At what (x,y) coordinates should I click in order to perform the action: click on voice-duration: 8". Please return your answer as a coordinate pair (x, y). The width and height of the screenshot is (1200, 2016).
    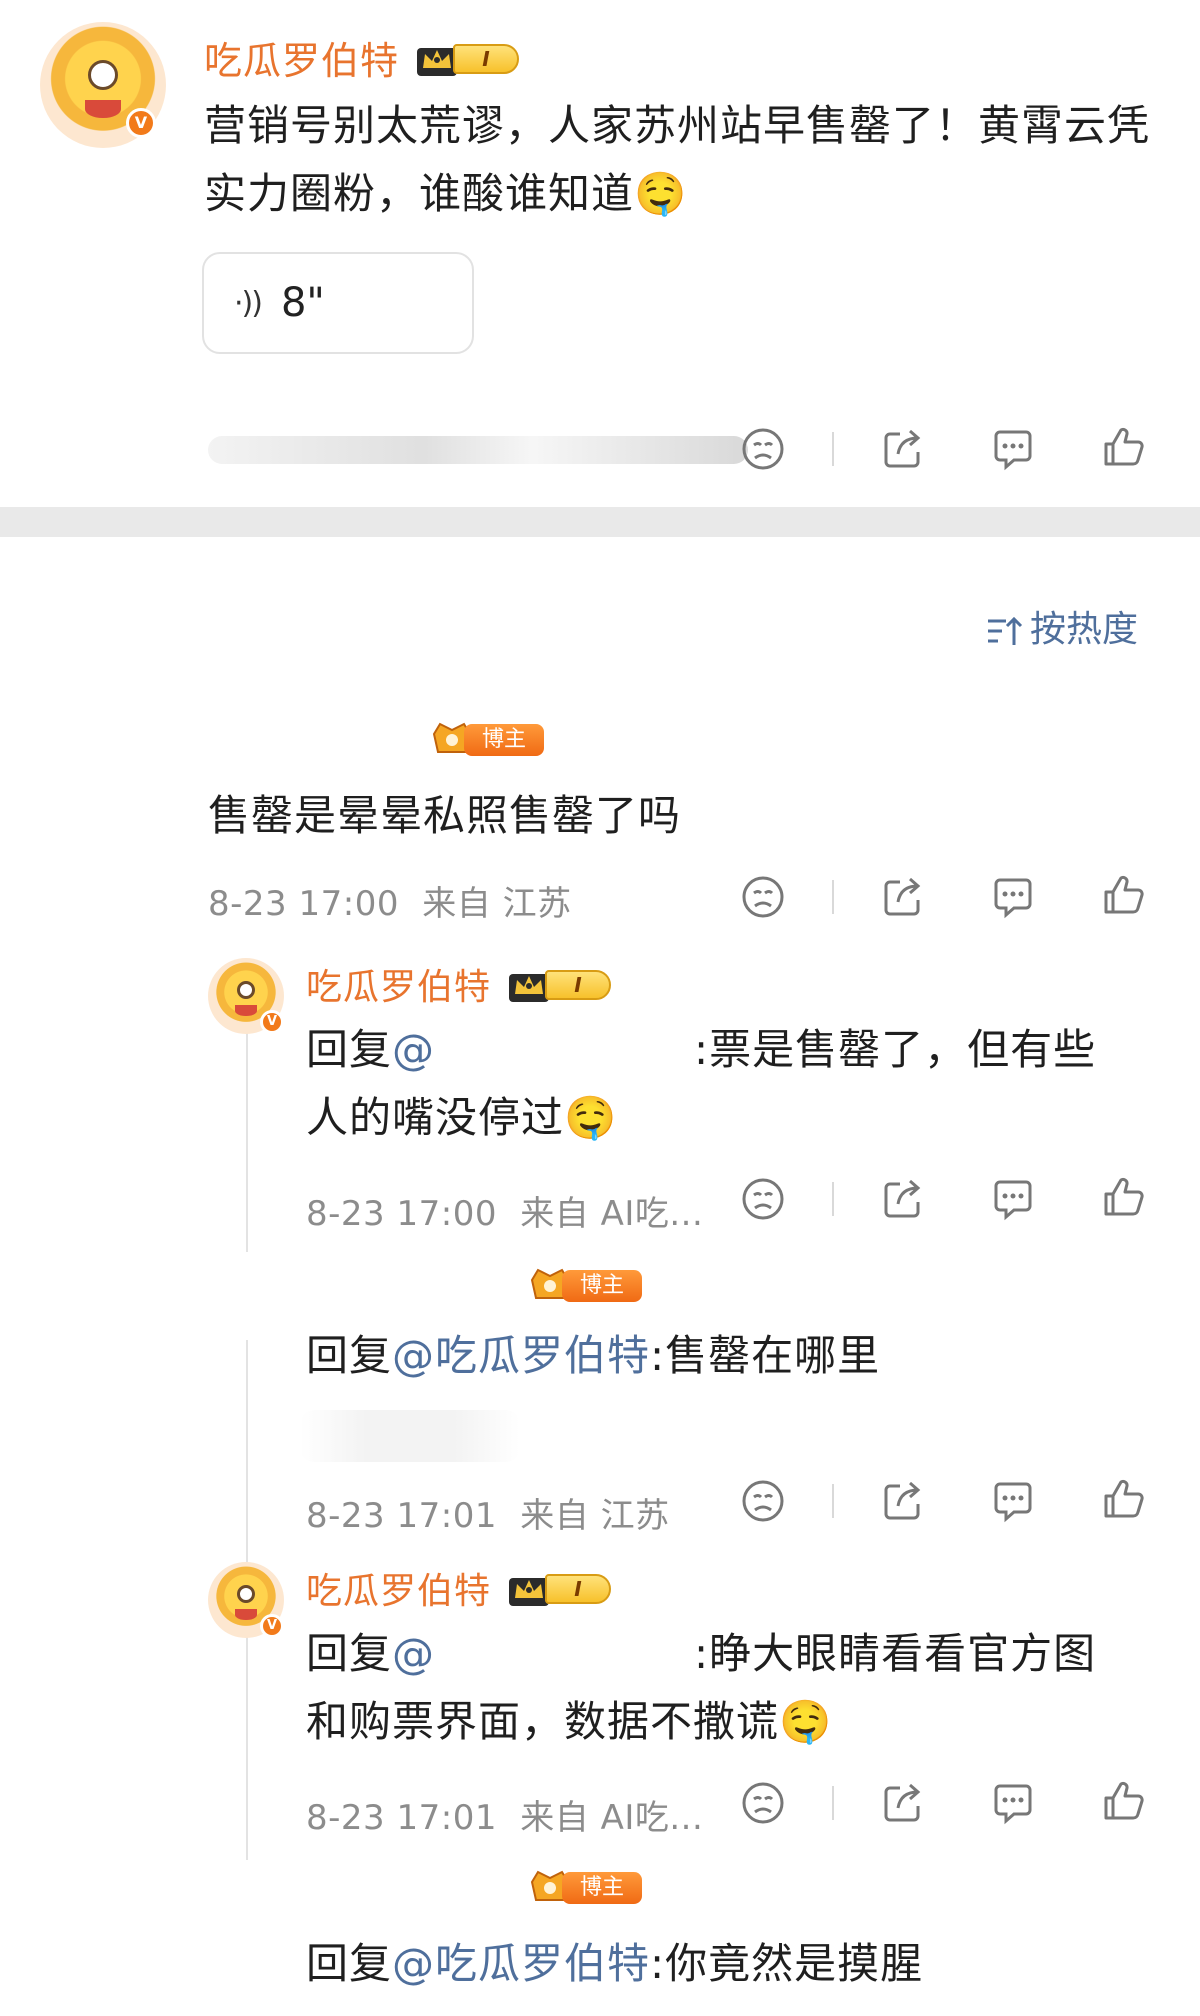
    Looking at the image, I should click on (302, 303).